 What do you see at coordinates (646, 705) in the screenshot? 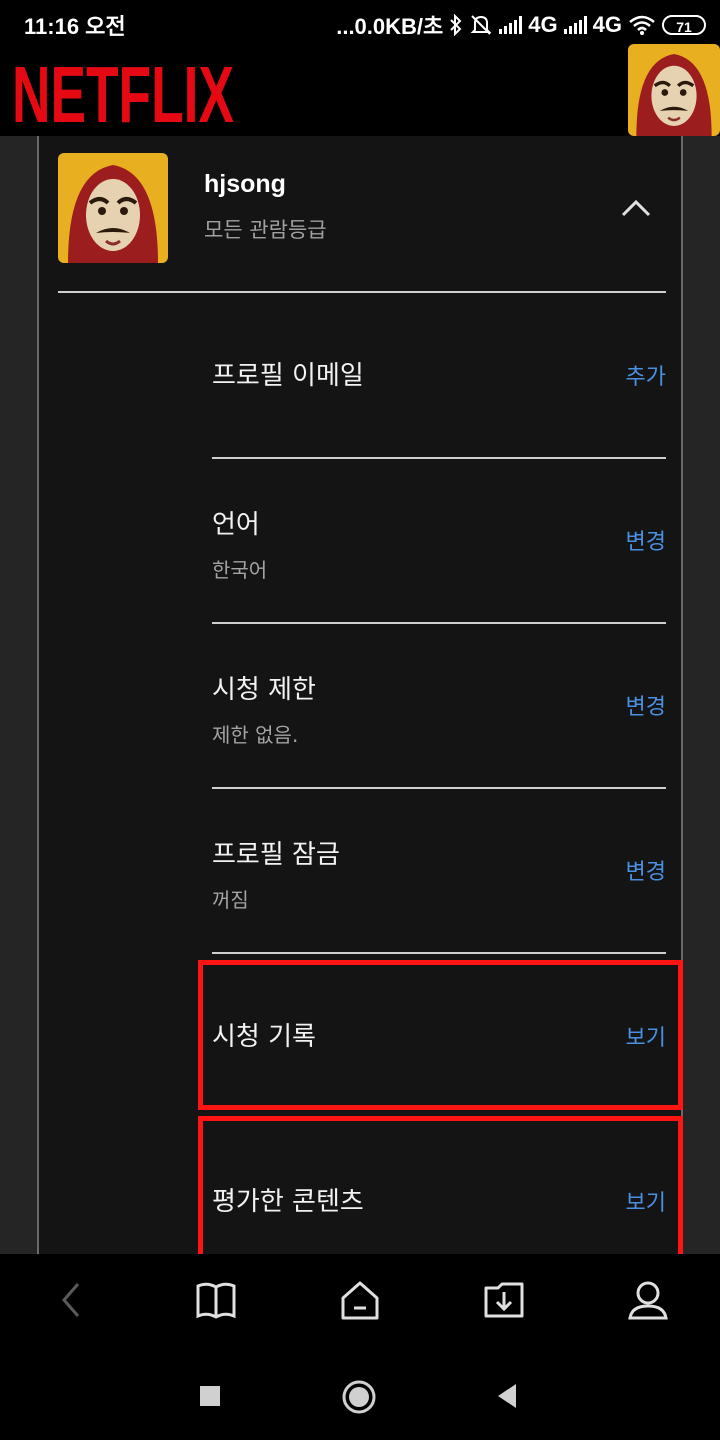
I see `change-restrictions-link: 변경` at bounding box center [646, 705].